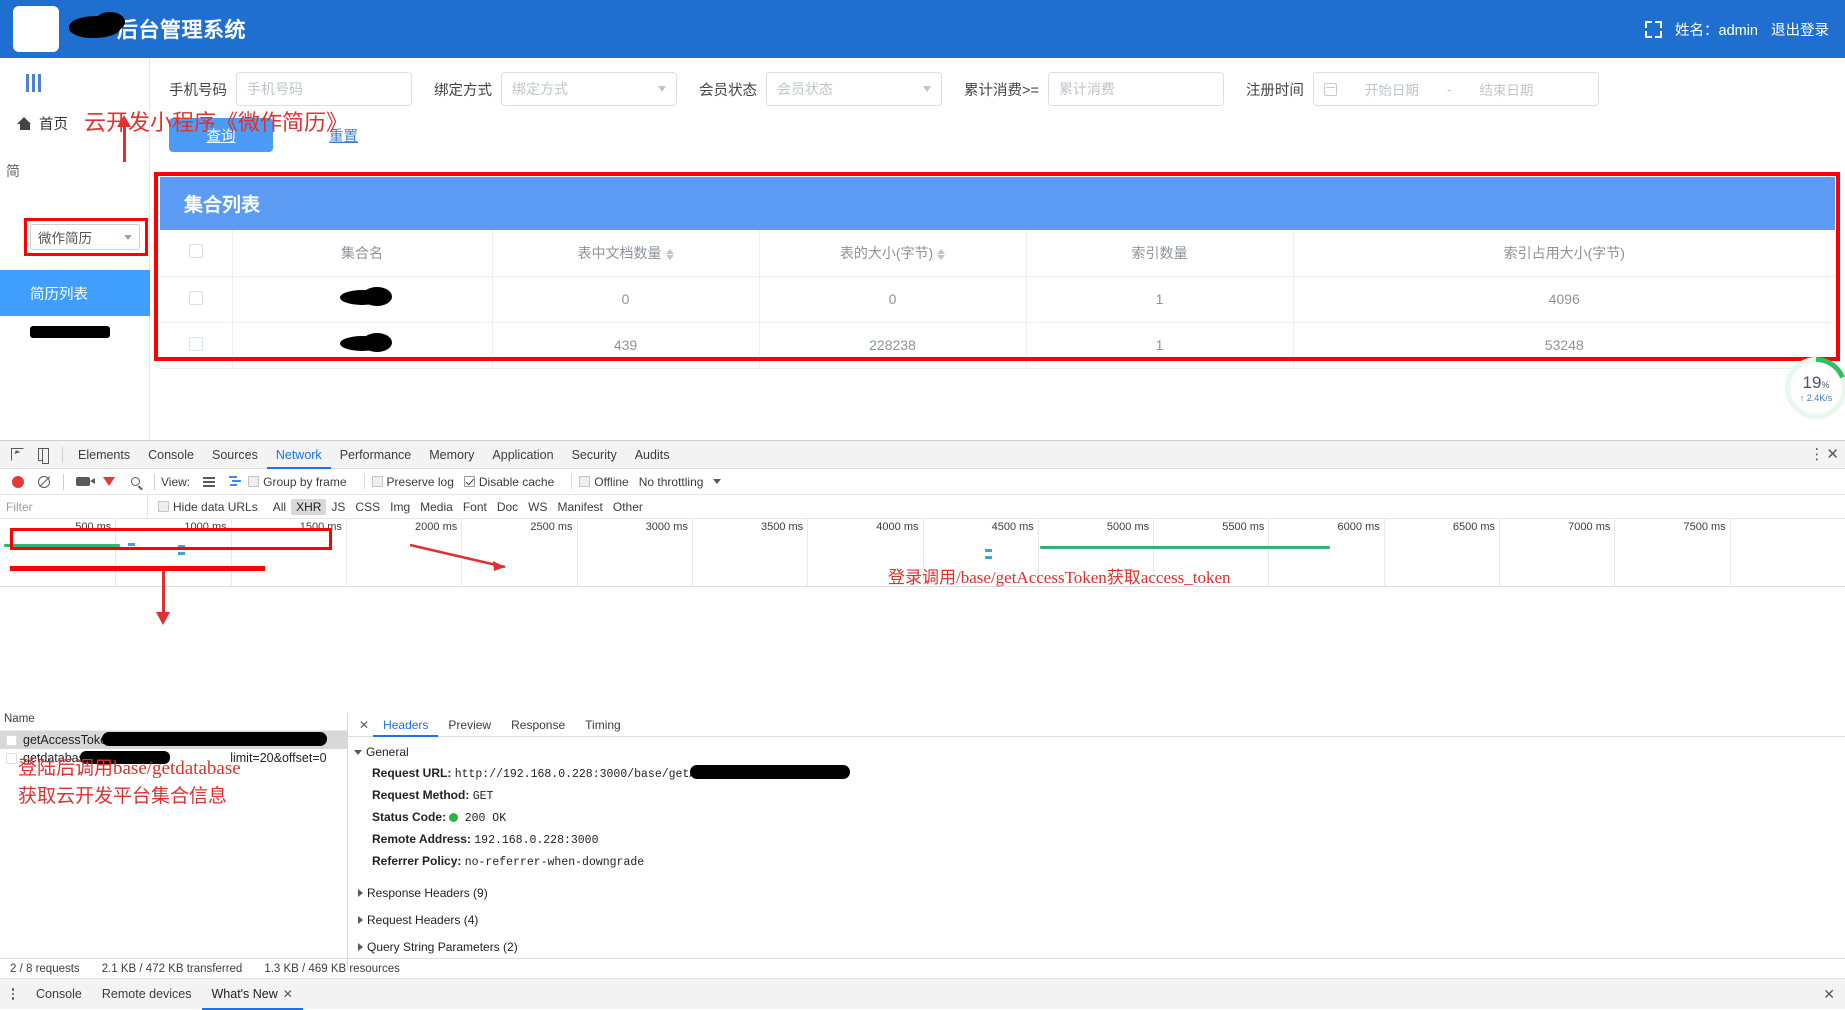 This screenshot has width=1845, height=1010. What do you see at coordinates (338, 507) in the screenshot?
I see `filter-type-js: JS` at bounding box center [338, 507].